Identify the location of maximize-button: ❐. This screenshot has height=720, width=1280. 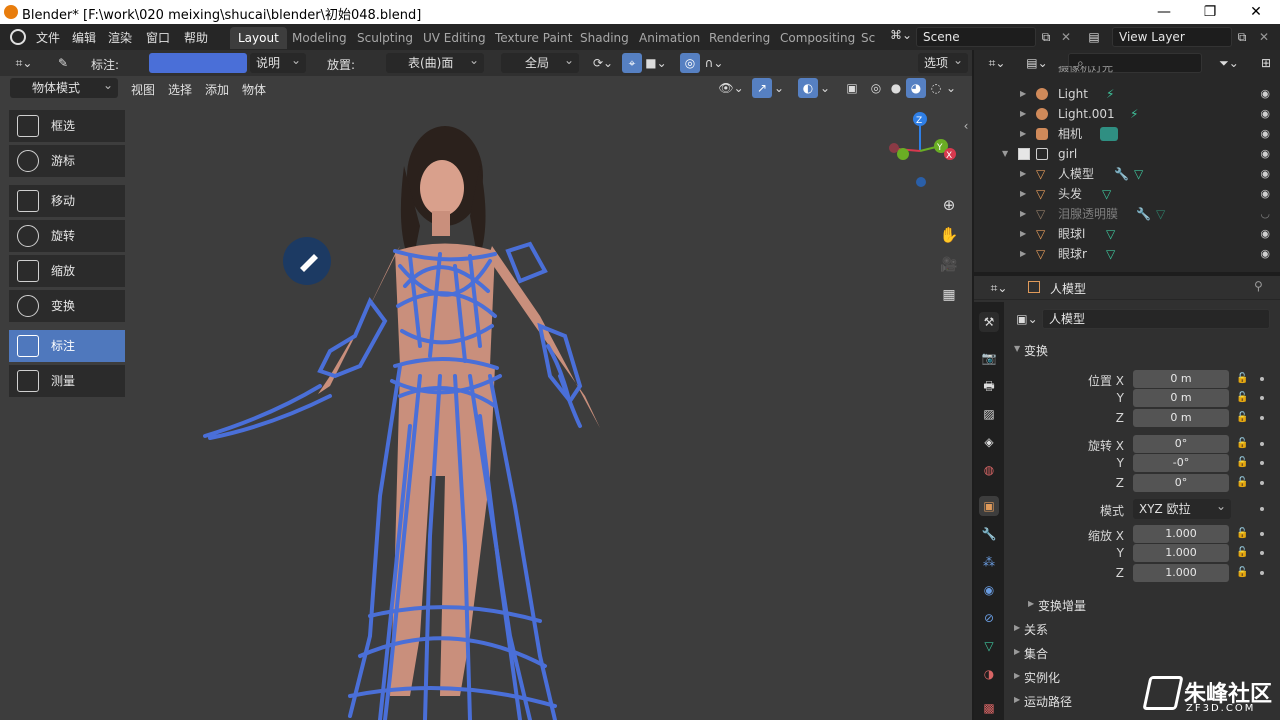
(1210, 12).